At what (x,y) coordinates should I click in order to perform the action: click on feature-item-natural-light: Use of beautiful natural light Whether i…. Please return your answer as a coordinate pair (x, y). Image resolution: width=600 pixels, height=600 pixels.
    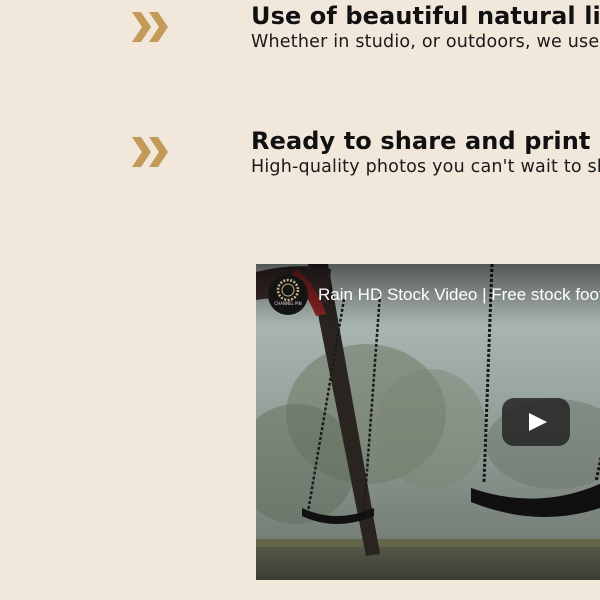
    Looking at the image, I should click on (300, 30).